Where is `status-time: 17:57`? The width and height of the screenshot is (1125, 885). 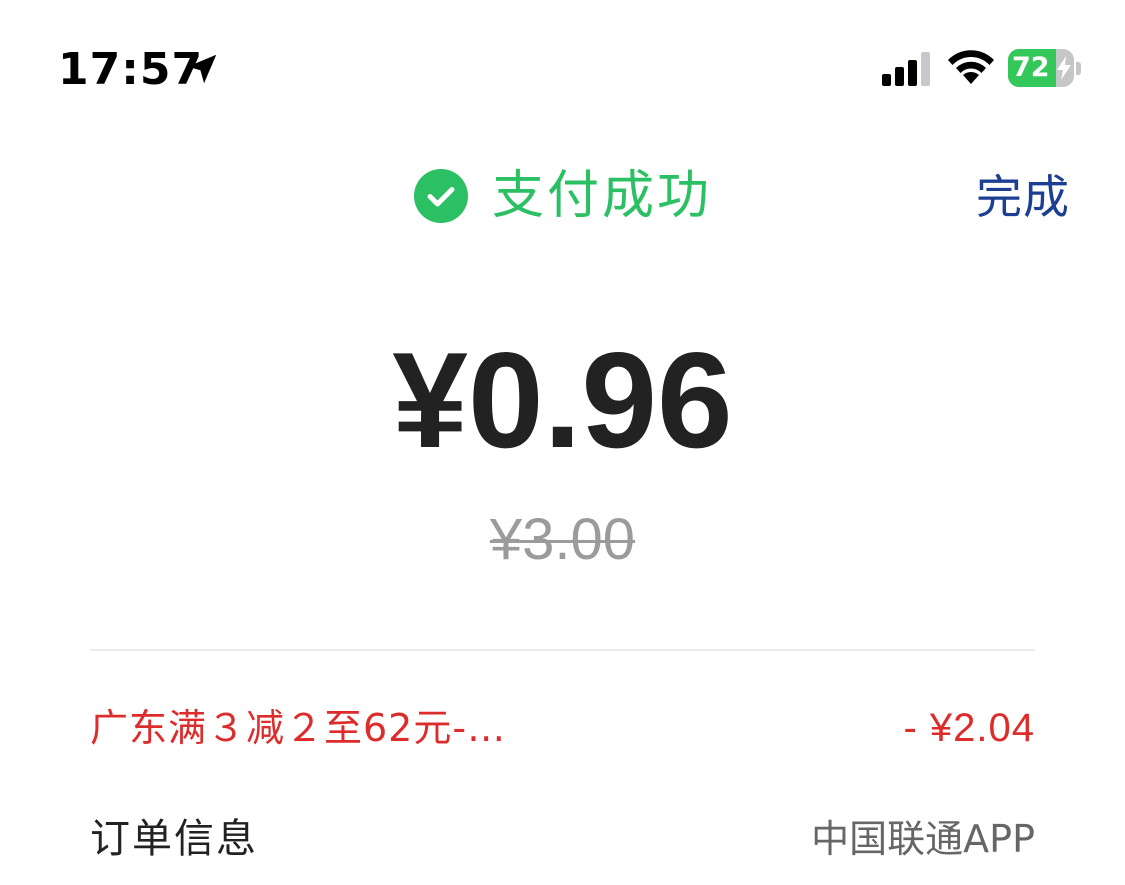
status-time: 17:57 is located at coordinates (131, 69).